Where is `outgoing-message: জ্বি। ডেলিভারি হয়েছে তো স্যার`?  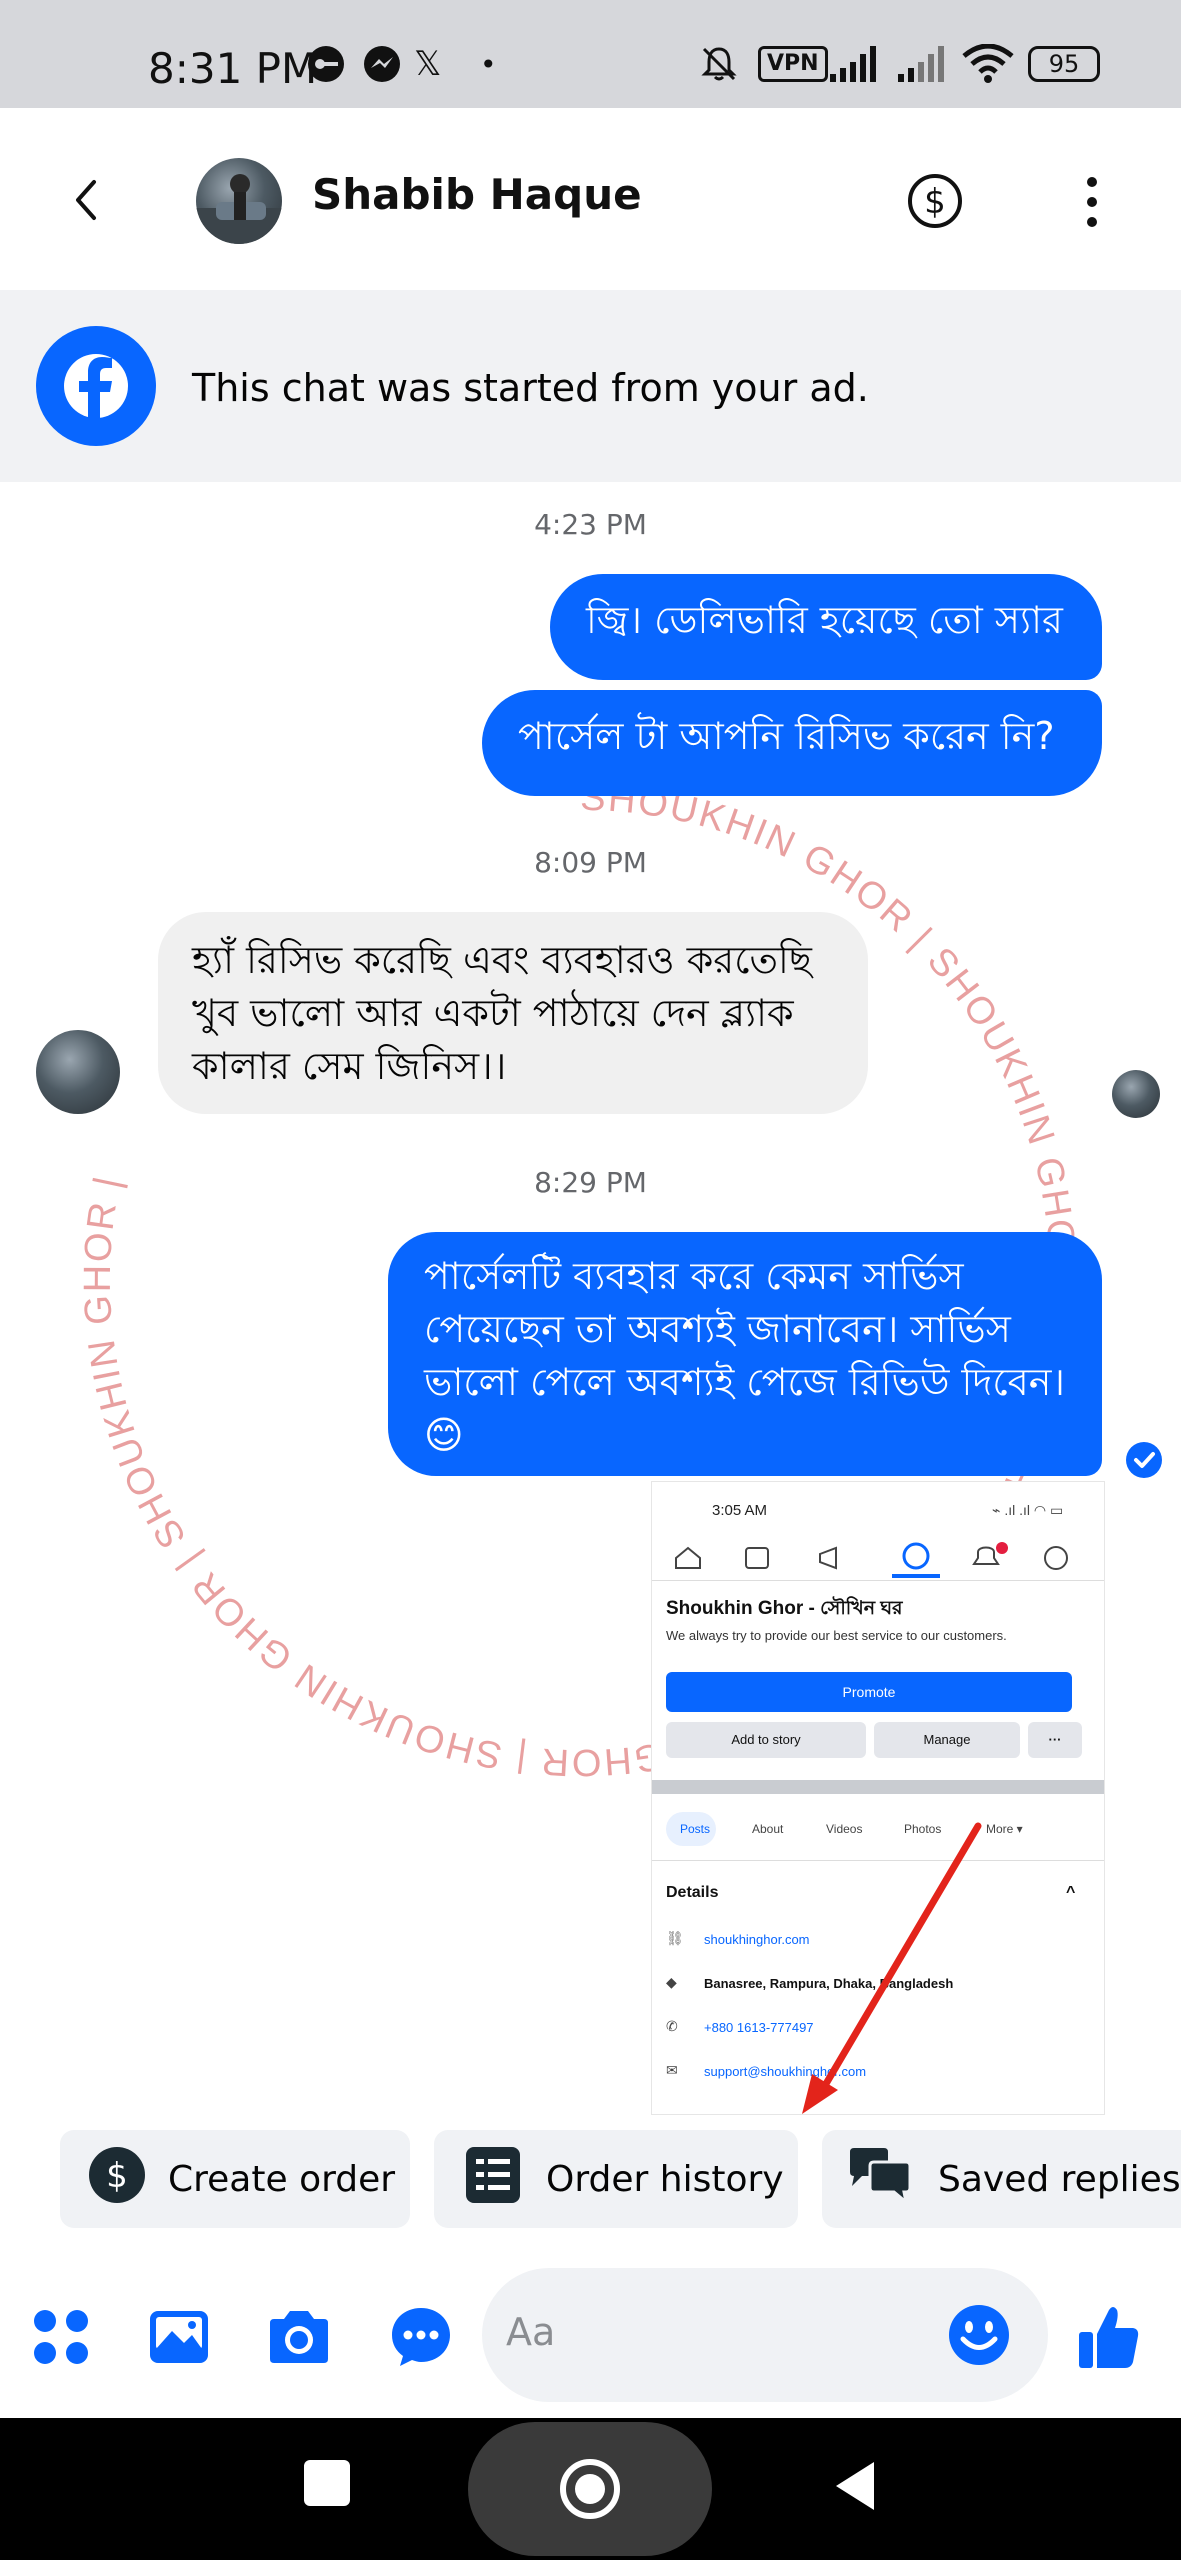 outgoing-message: জ্বি। ডেলিভারি হয়েছে তো স্যার is located at coordinates (826, 627).